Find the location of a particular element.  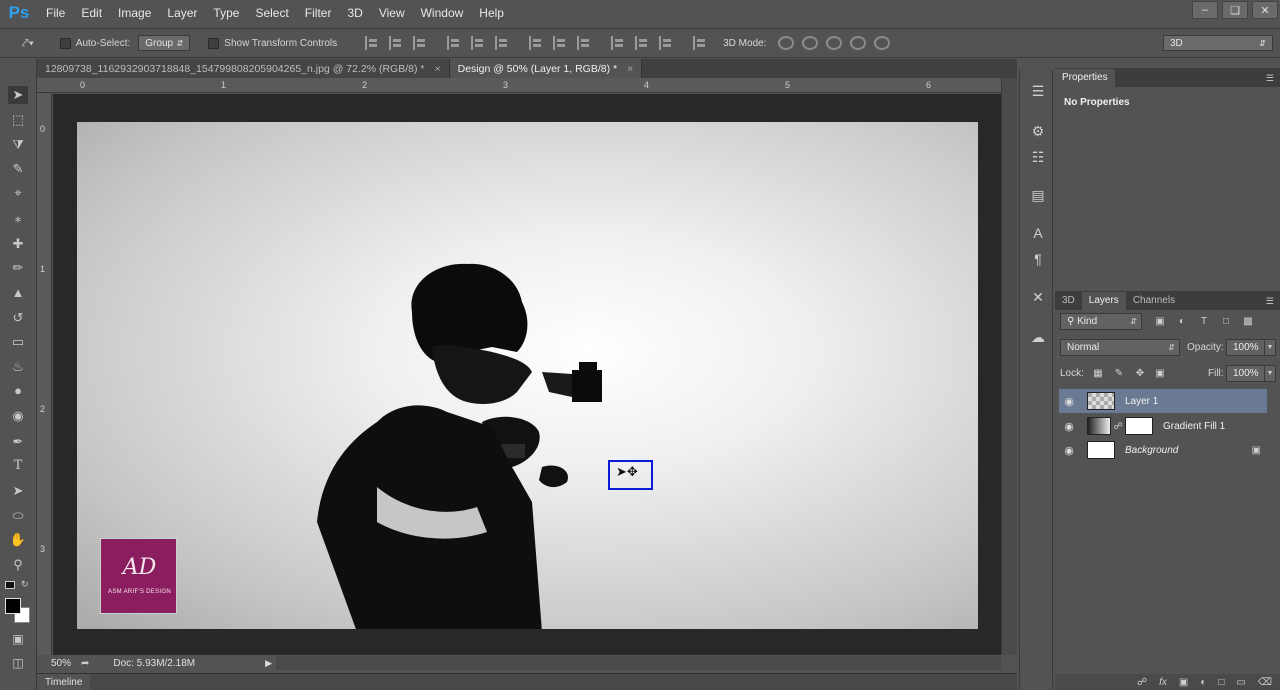

distribute-left-icon is located at coordinates (619, 43).